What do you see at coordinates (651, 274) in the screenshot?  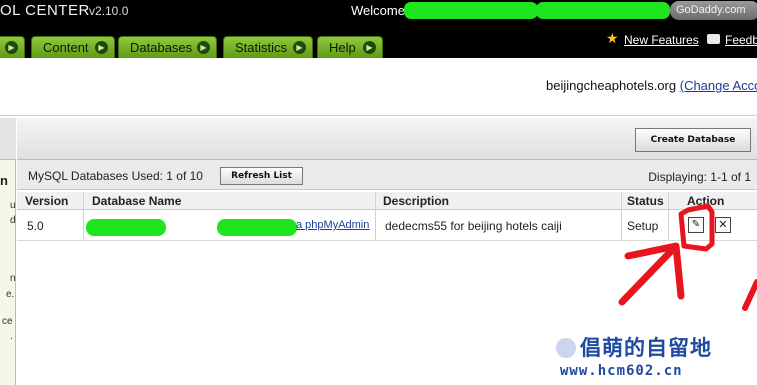 I see `annotation-arrow` at bounding box center [651, 274].